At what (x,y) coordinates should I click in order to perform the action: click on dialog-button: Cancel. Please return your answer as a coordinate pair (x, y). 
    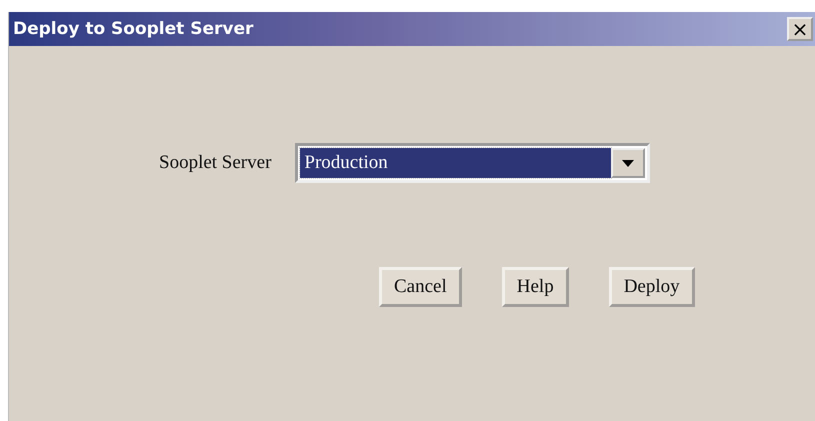
    Looking at the image, I should click on (420, 287).